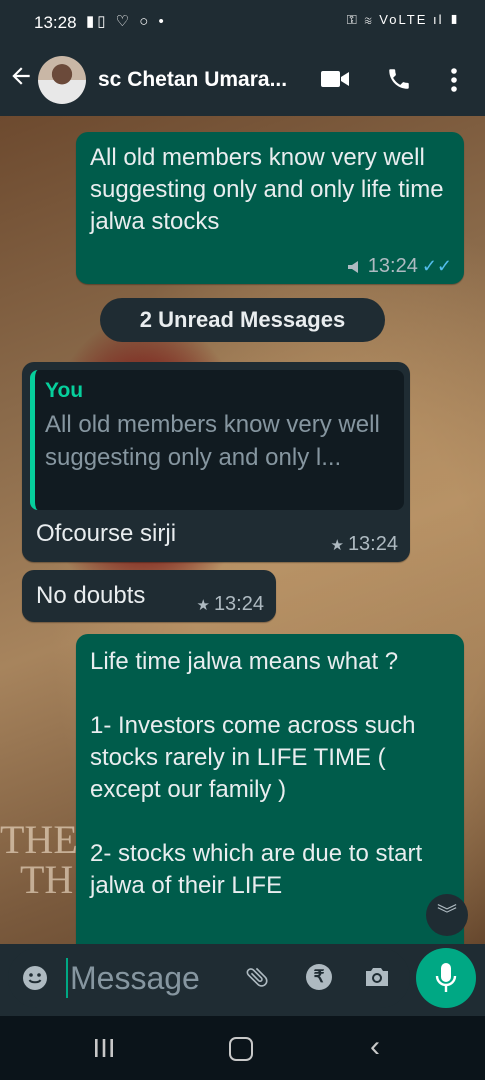  What do you see at coordinates (377, 979) in the screenshot?
I see `camera-icon` at bounding box center [377, 979].